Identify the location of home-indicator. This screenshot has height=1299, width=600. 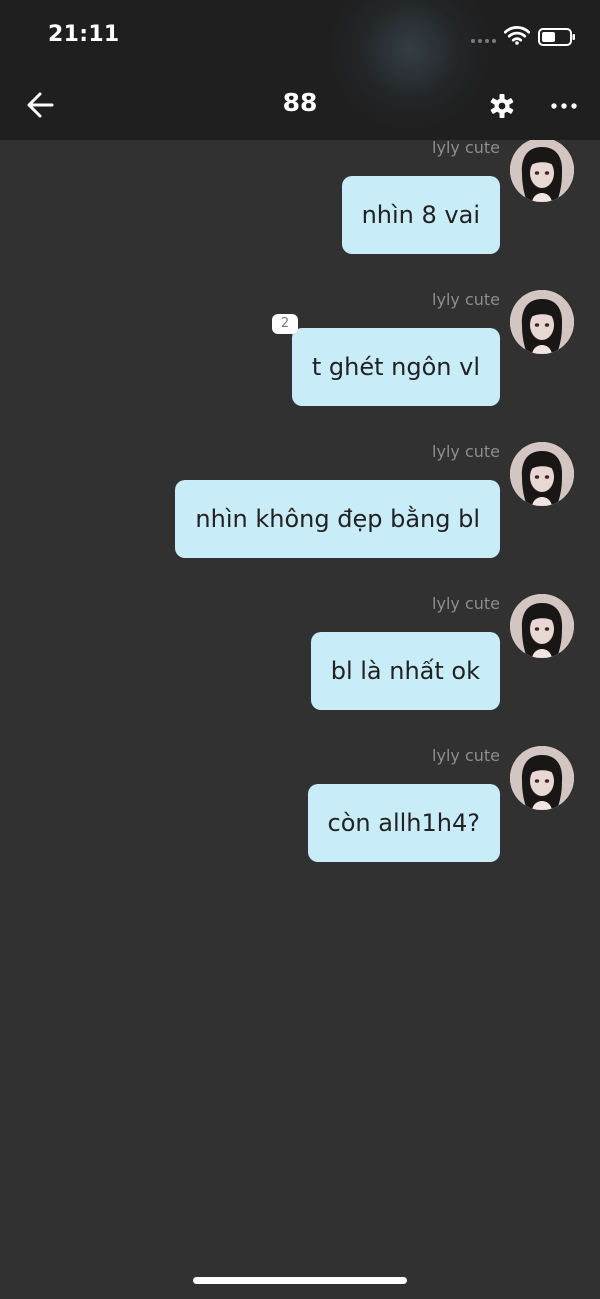
(300, 1280).